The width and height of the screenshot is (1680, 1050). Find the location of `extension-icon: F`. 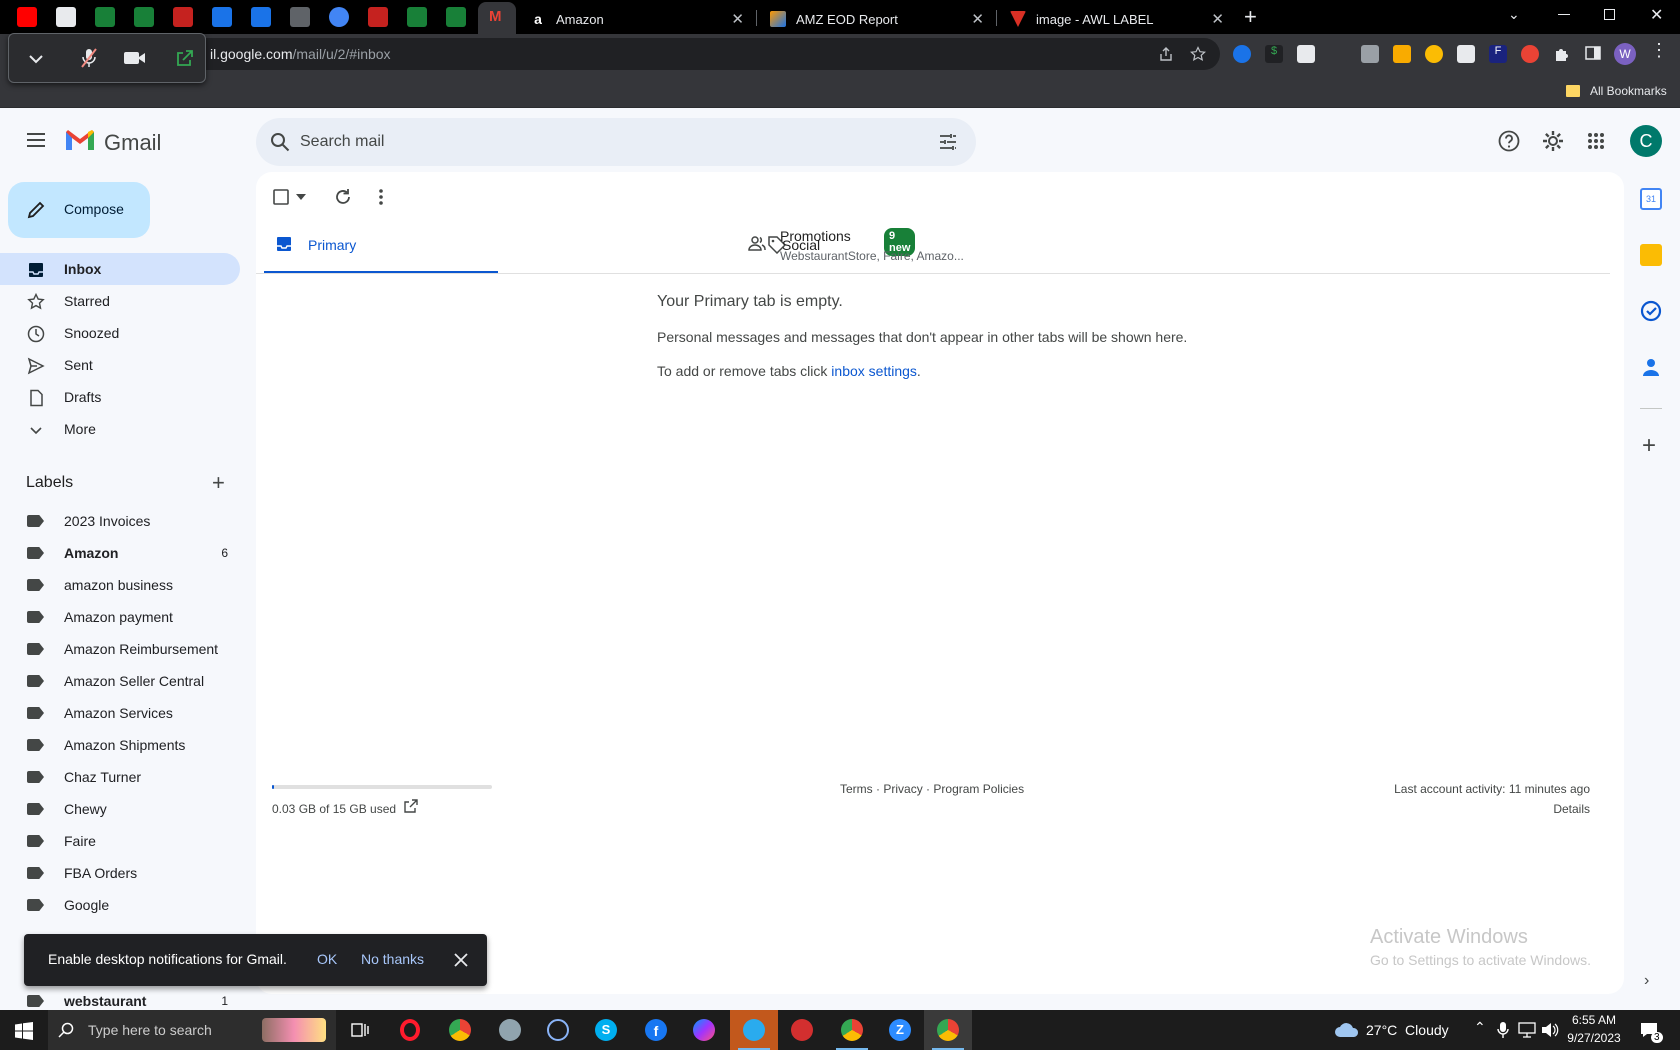

extension-icon: F is located at coordinates (1498, 54).